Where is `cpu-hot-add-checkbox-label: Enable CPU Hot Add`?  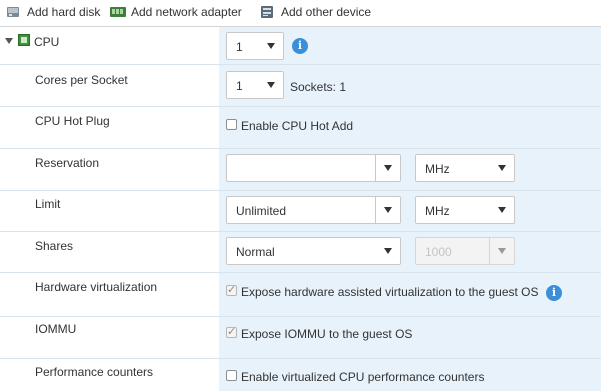 cpu-hot-add-checkbox-label: Enable CPU Hot Add is located at coordinates (297, 126).